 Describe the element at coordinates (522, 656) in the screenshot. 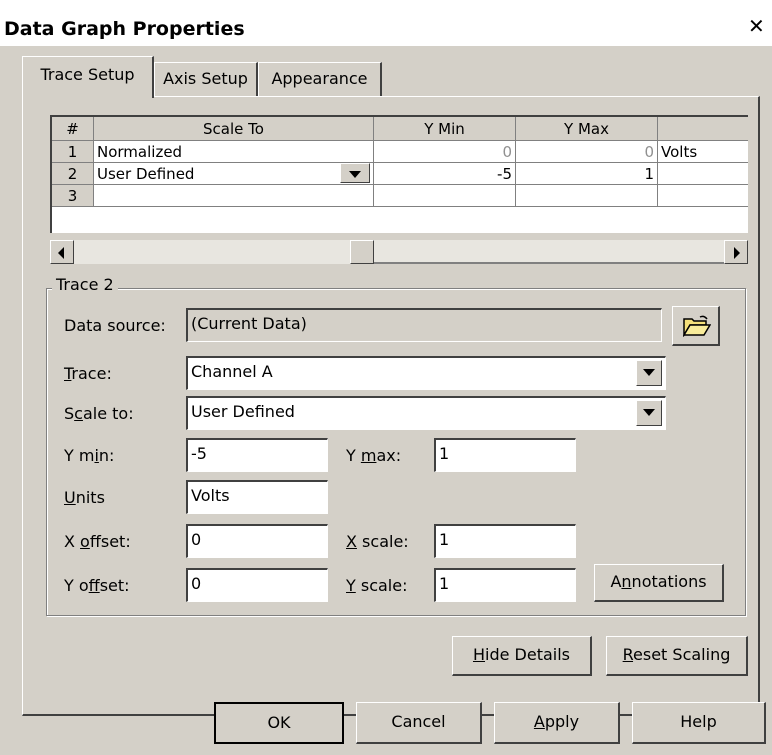

I see `hide-details-button: Hide Details` at that location.